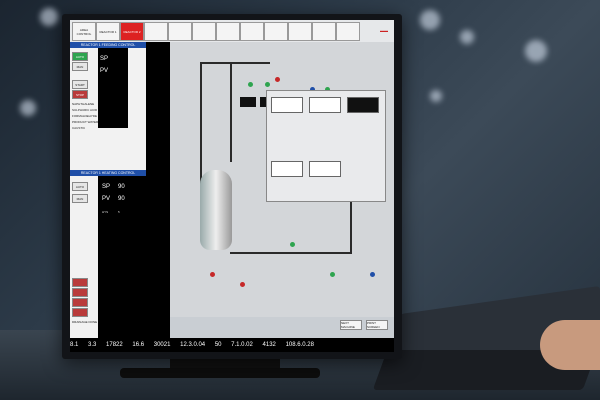  What do you see at coordinates (114, 345) in the screenshot?
I see `status-value: 17822` at bounding box center [114, 345].